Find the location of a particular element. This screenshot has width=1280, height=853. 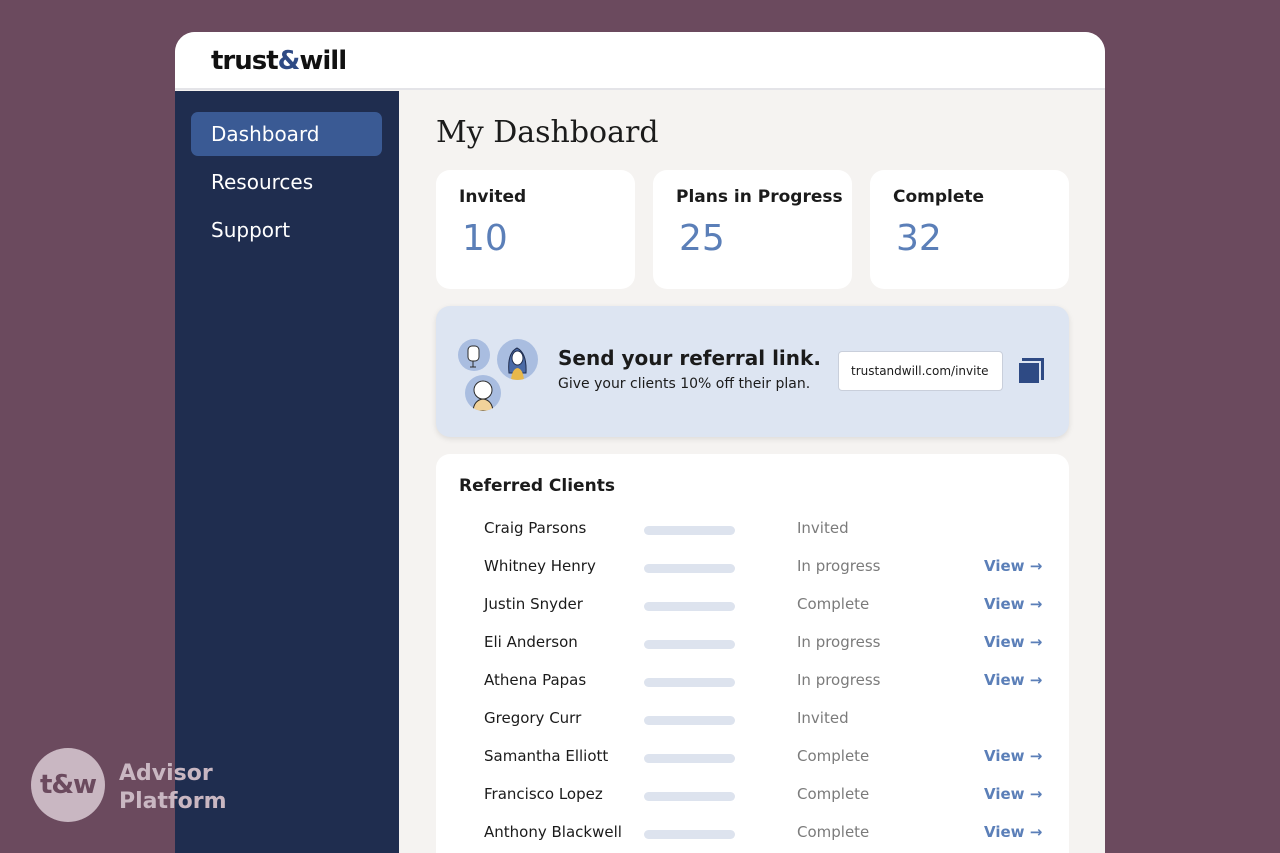

client-name: Justin Snyder is located at coordinates (533, 604).